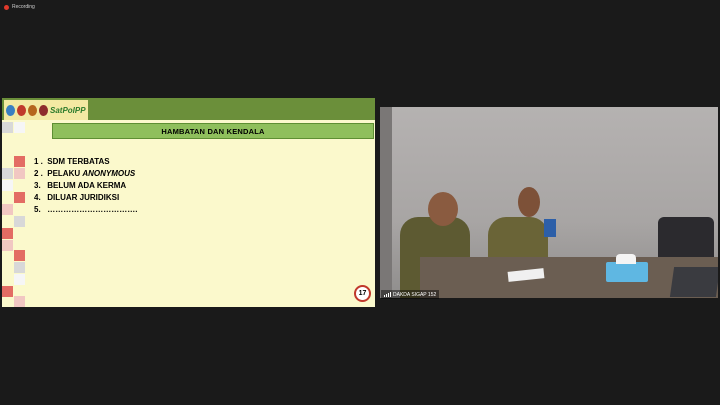  I want to click on brand-logo-text: SatPolPP, so click(68, 110).